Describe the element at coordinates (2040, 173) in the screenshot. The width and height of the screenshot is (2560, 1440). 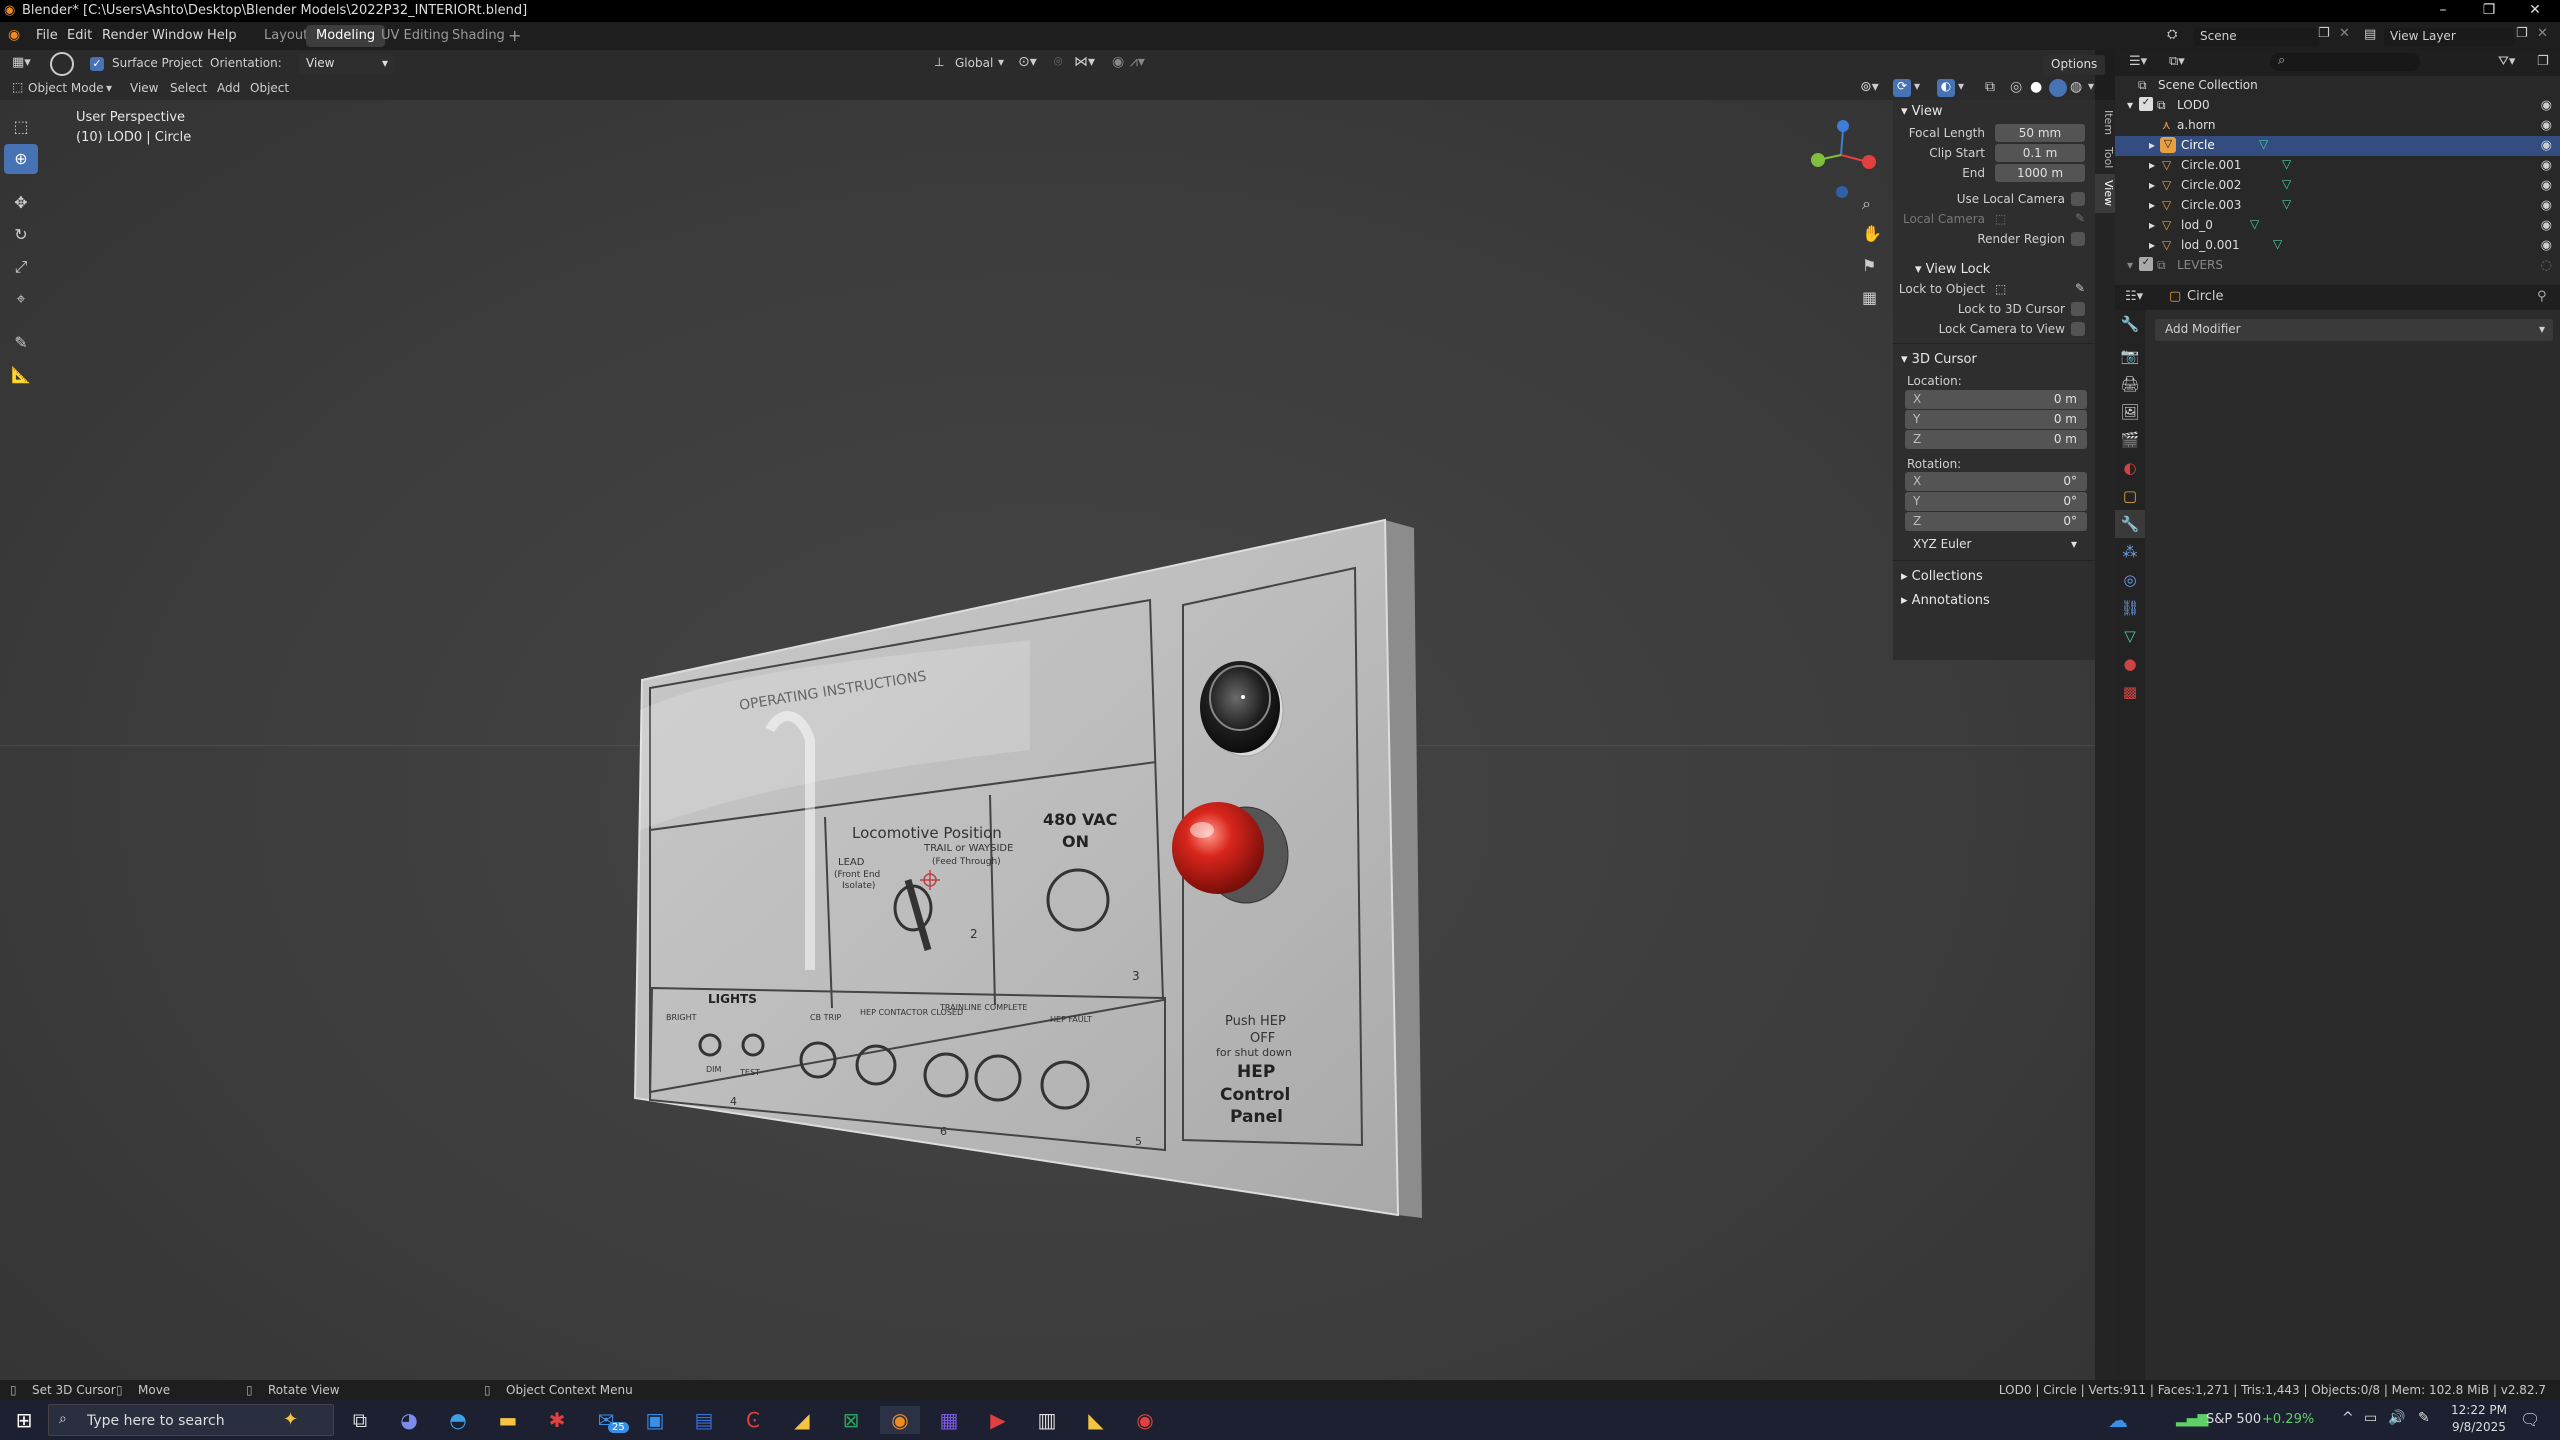
I see `clip-end-field: 1000 m` at that location.